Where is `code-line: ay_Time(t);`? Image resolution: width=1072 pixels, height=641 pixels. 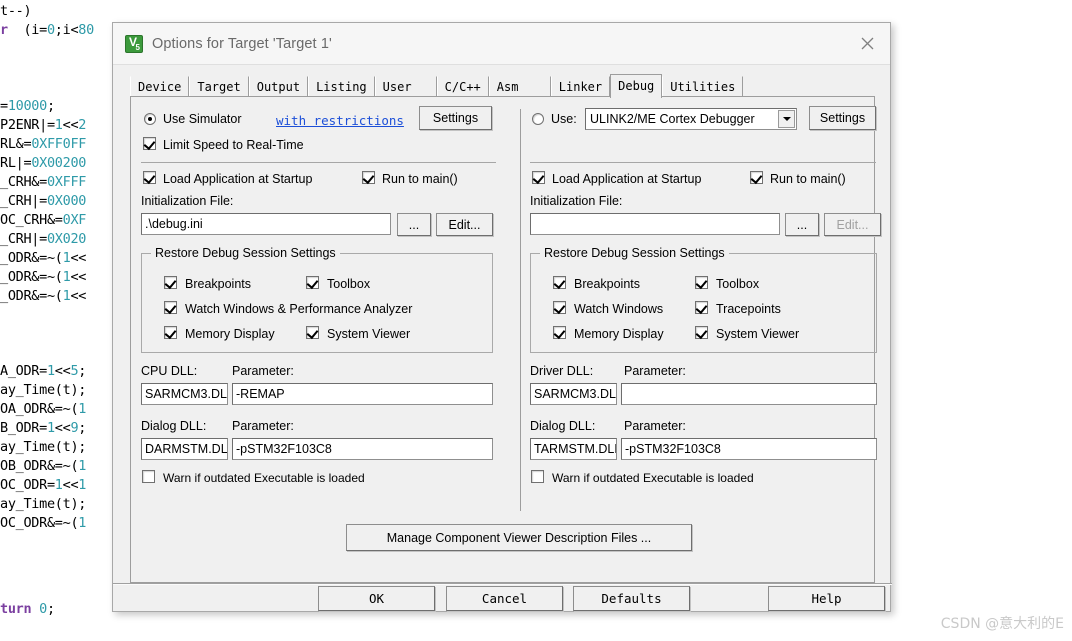
code-line: ay_Time(t); is located at coordinates (43, 390).